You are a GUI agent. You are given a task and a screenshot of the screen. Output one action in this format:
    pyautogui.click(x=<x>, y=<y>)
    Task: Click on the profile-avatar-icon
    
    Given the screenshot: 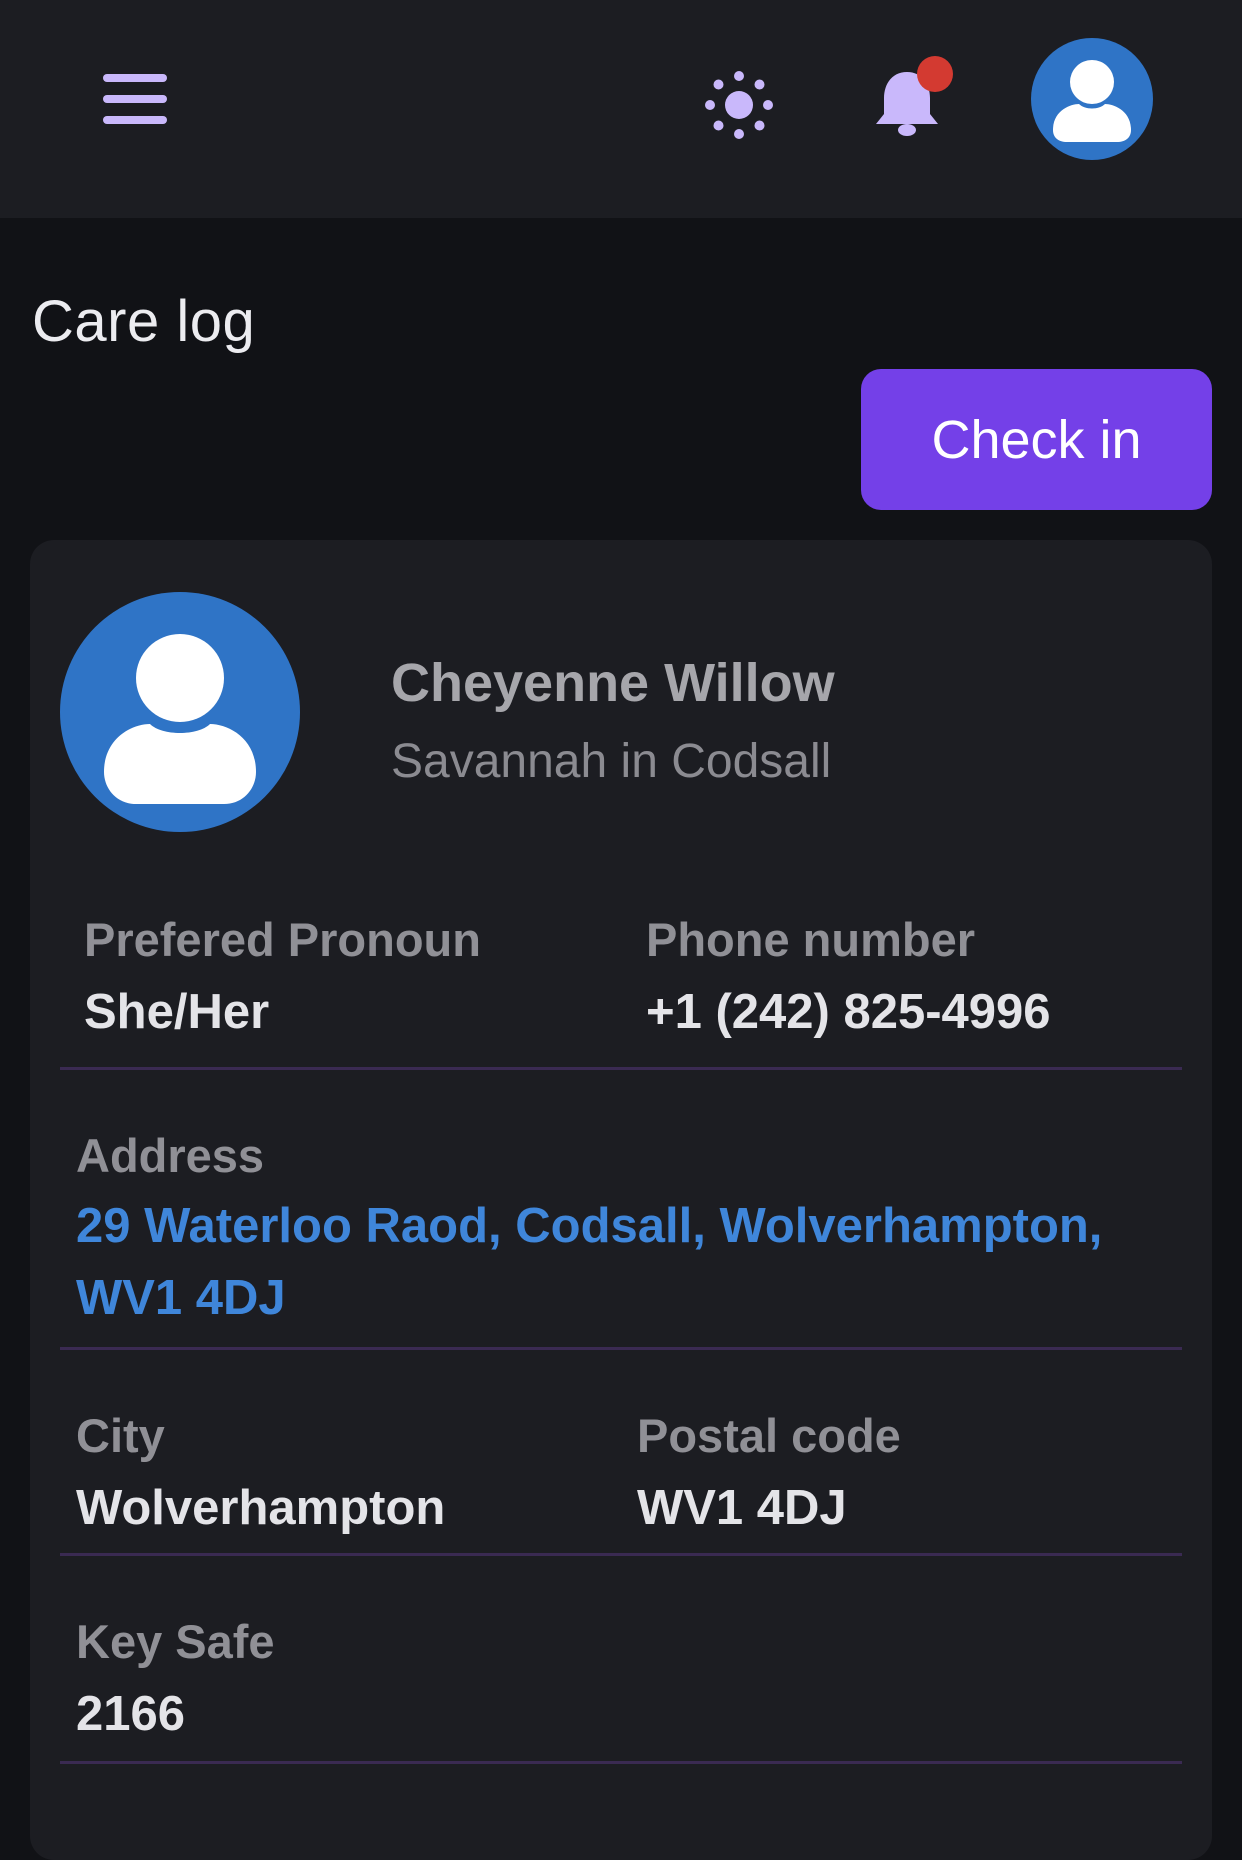 What is the action you would take?
    pyautogui.click(x=1092, y=99)
    